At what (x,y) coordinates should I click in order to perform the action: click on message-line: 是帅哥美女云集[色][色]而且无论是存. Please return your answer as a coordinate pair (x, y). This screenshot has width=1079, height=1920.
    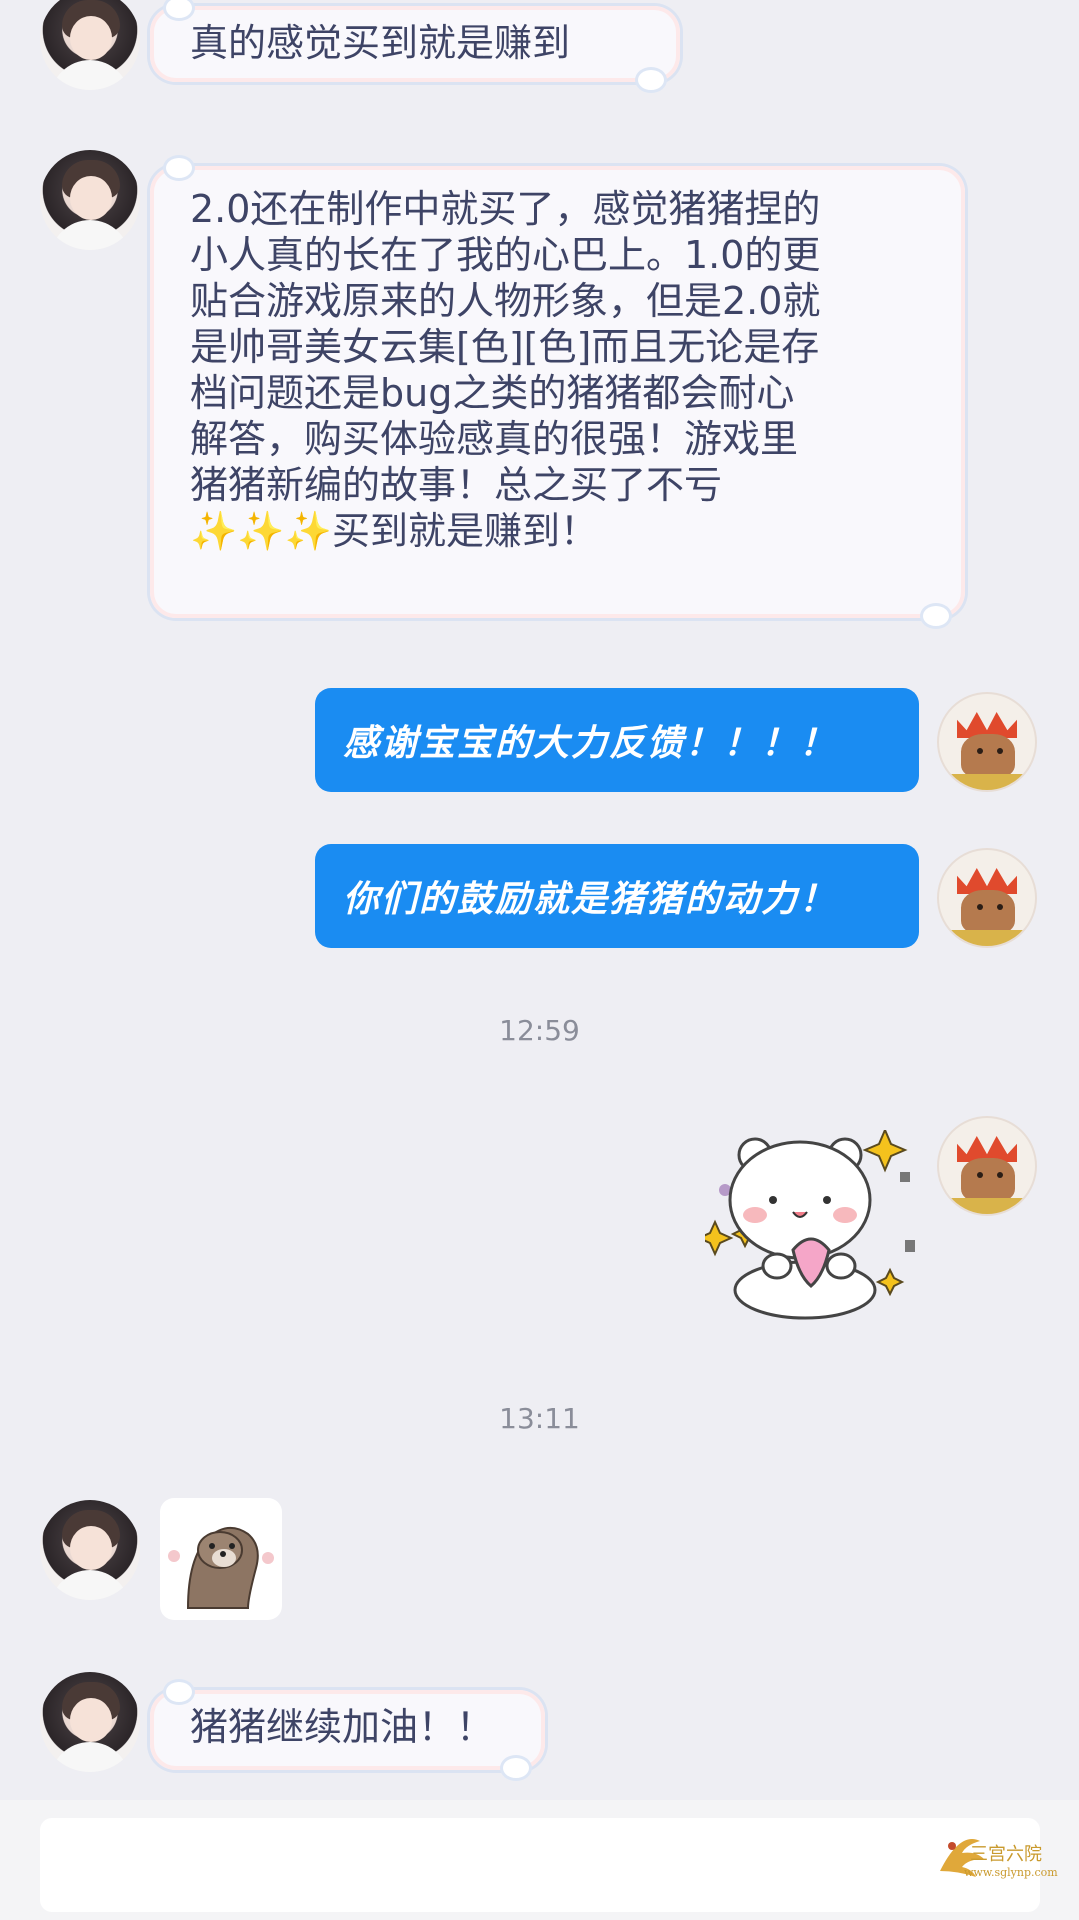
    Looking at the image, I should click on (505, 347).